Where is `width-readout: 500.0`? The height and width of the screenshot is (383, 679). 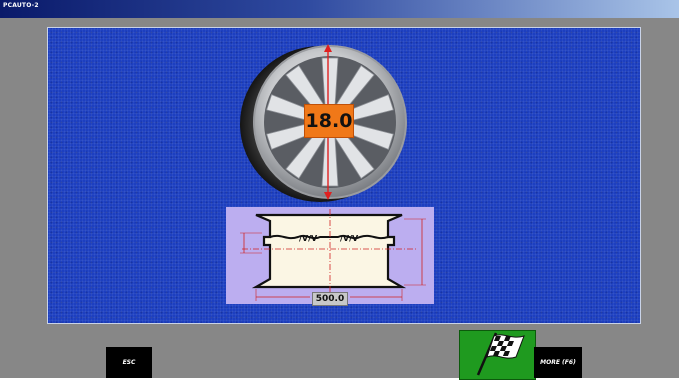 width-readout: 500.0 is located at coordinates (330, 299).